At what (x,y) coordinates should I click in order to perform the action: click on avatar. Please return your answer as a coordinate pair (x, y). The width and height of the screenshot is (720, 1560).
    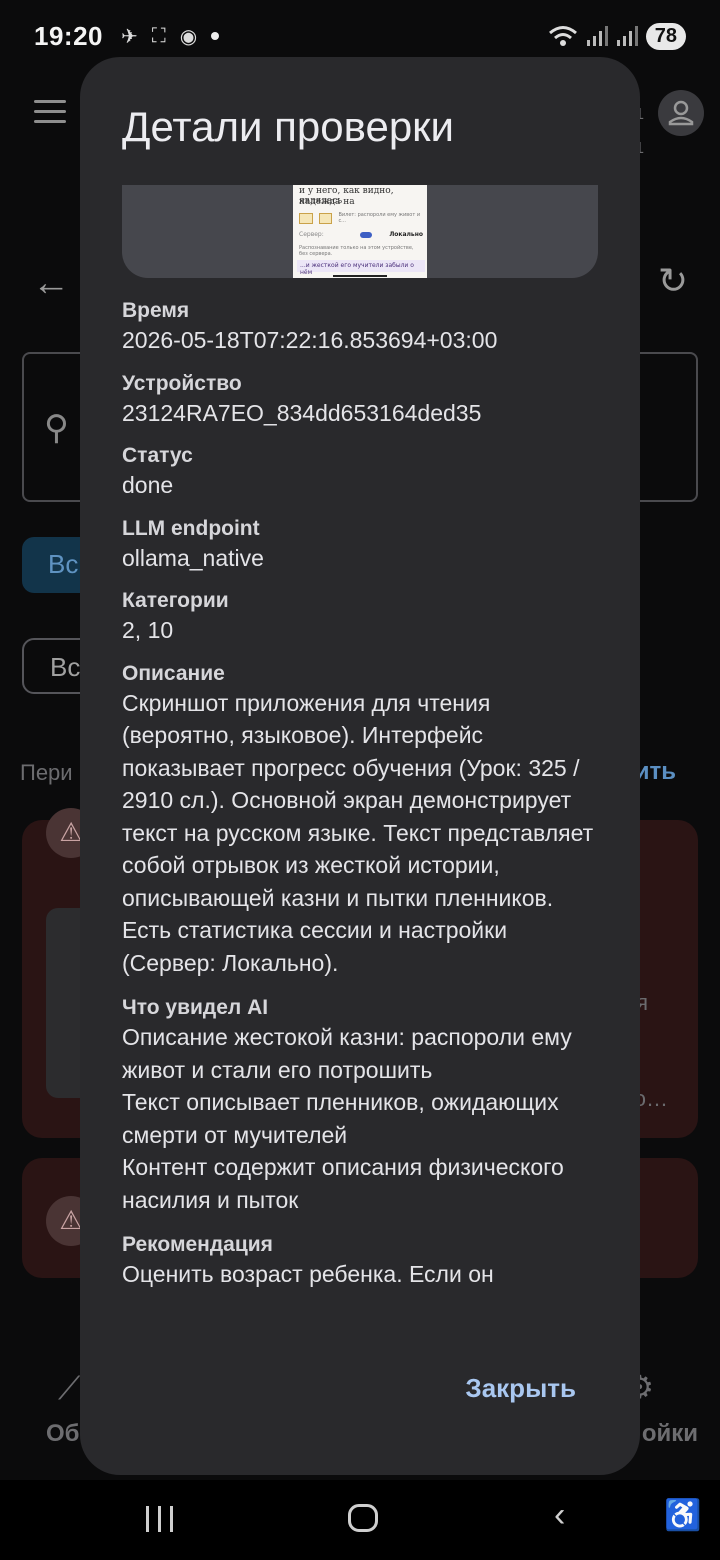
    Looking at the image, I should click on (681, 113).